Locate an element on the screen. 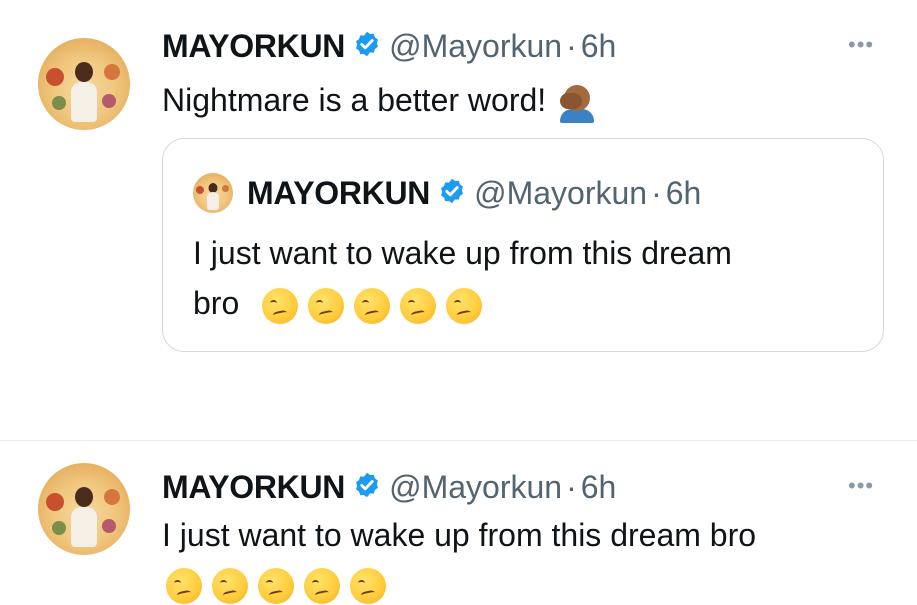  quoted-author-handle: @Mayorkun is located at coordinates (561, 192).